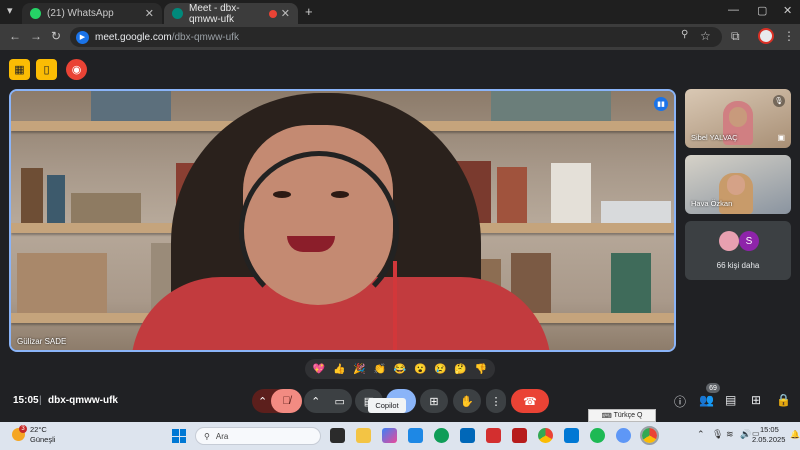 Image resolution: width=800 pixels, height=450 pixels. I want to click on tab-meet: Meet - dbx-qmww-ufk ✕, so click(231, 13).